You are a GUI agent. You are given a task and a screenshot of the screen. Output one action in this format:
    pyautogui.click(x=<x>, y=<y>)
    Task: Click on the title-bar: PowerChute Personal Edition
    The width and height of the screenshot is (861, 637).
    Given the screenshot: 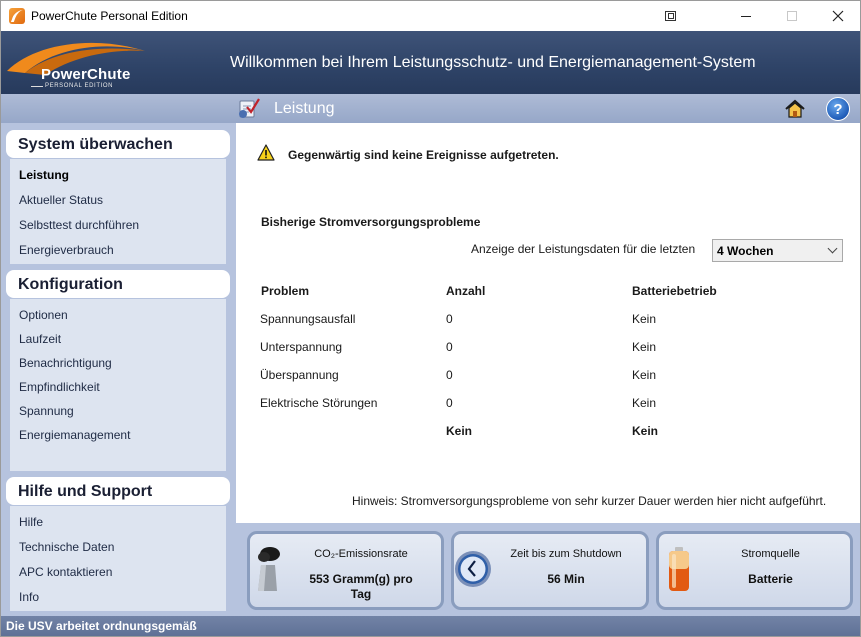 What is the action you would take?
    pyautogui.click(x=430, y=16)
    